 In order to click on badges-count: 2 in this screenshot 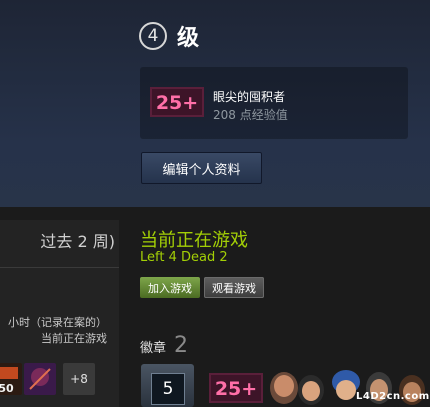, I will do `click(181, 345)`.